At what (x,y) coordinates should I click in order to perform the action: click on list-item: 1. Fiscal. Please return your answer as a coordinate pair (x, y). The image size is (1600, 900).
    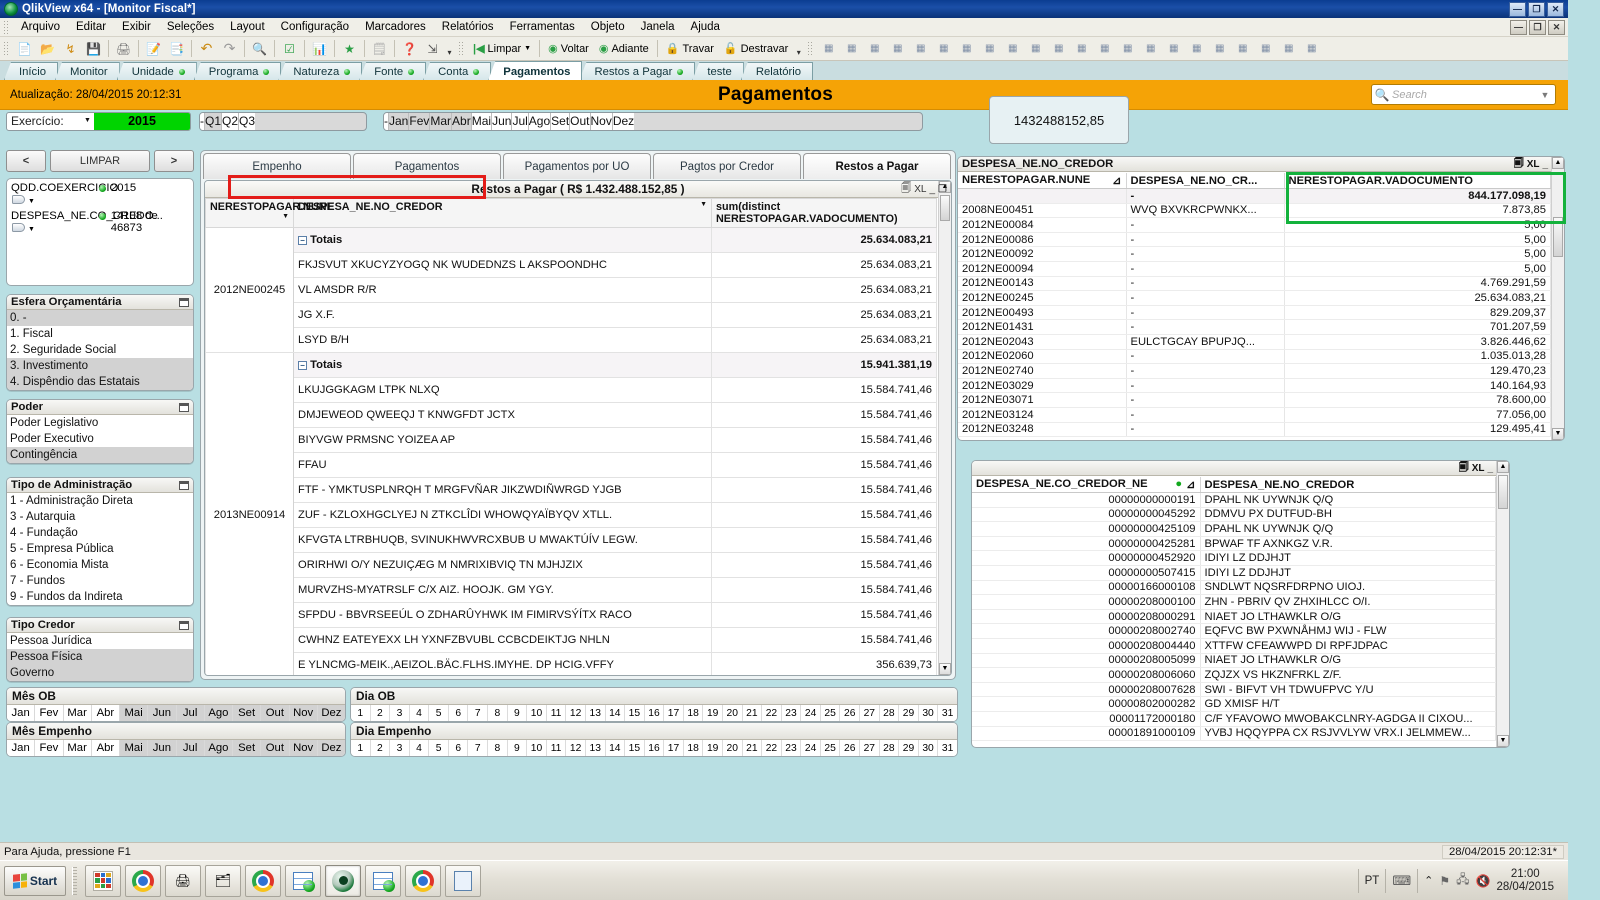
    Looking at the image, I should click on (100, 334).